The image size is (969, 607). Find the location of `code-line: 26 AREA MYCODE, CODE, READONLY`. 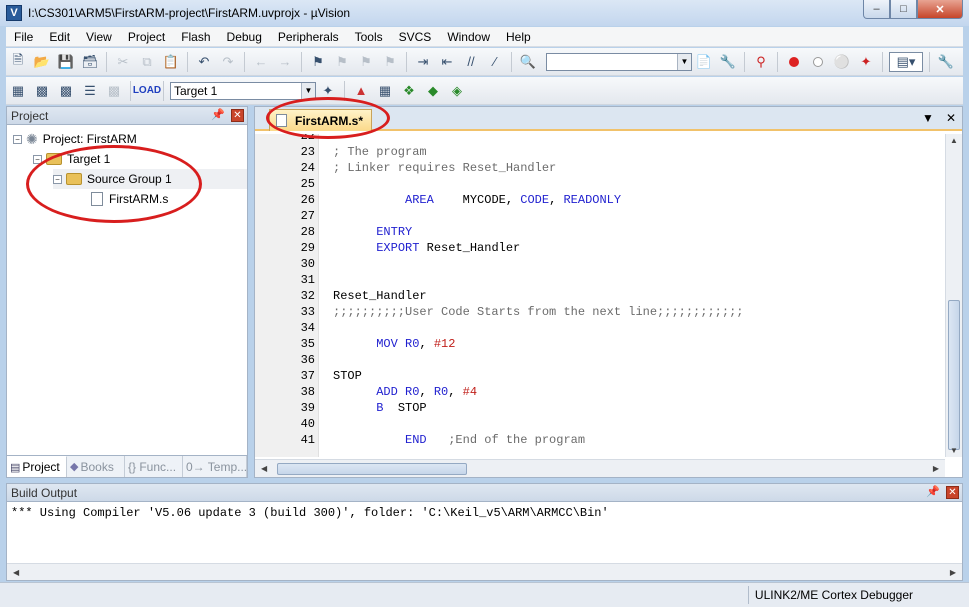

code-line: 26 AREA MYCODE, CODE, READONLY is located at coordinates (438, 200).